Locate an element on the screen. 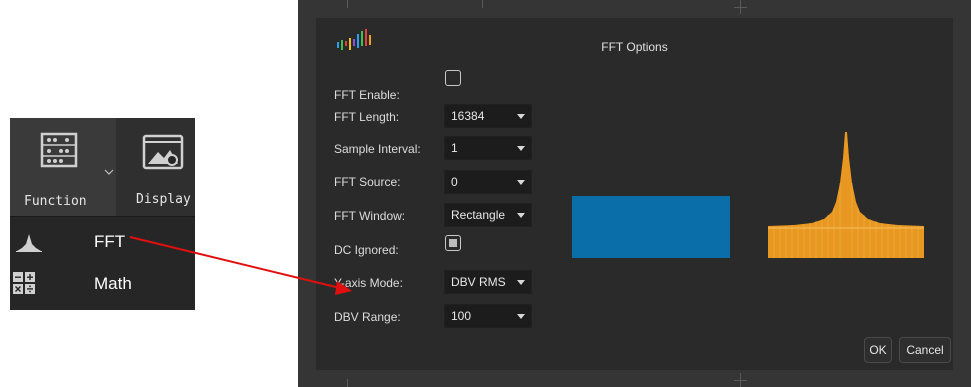 Image resolution: width=971 pixels, height=387 pixels. dialog-title: FFT Options is located at coordinates (634, 47).